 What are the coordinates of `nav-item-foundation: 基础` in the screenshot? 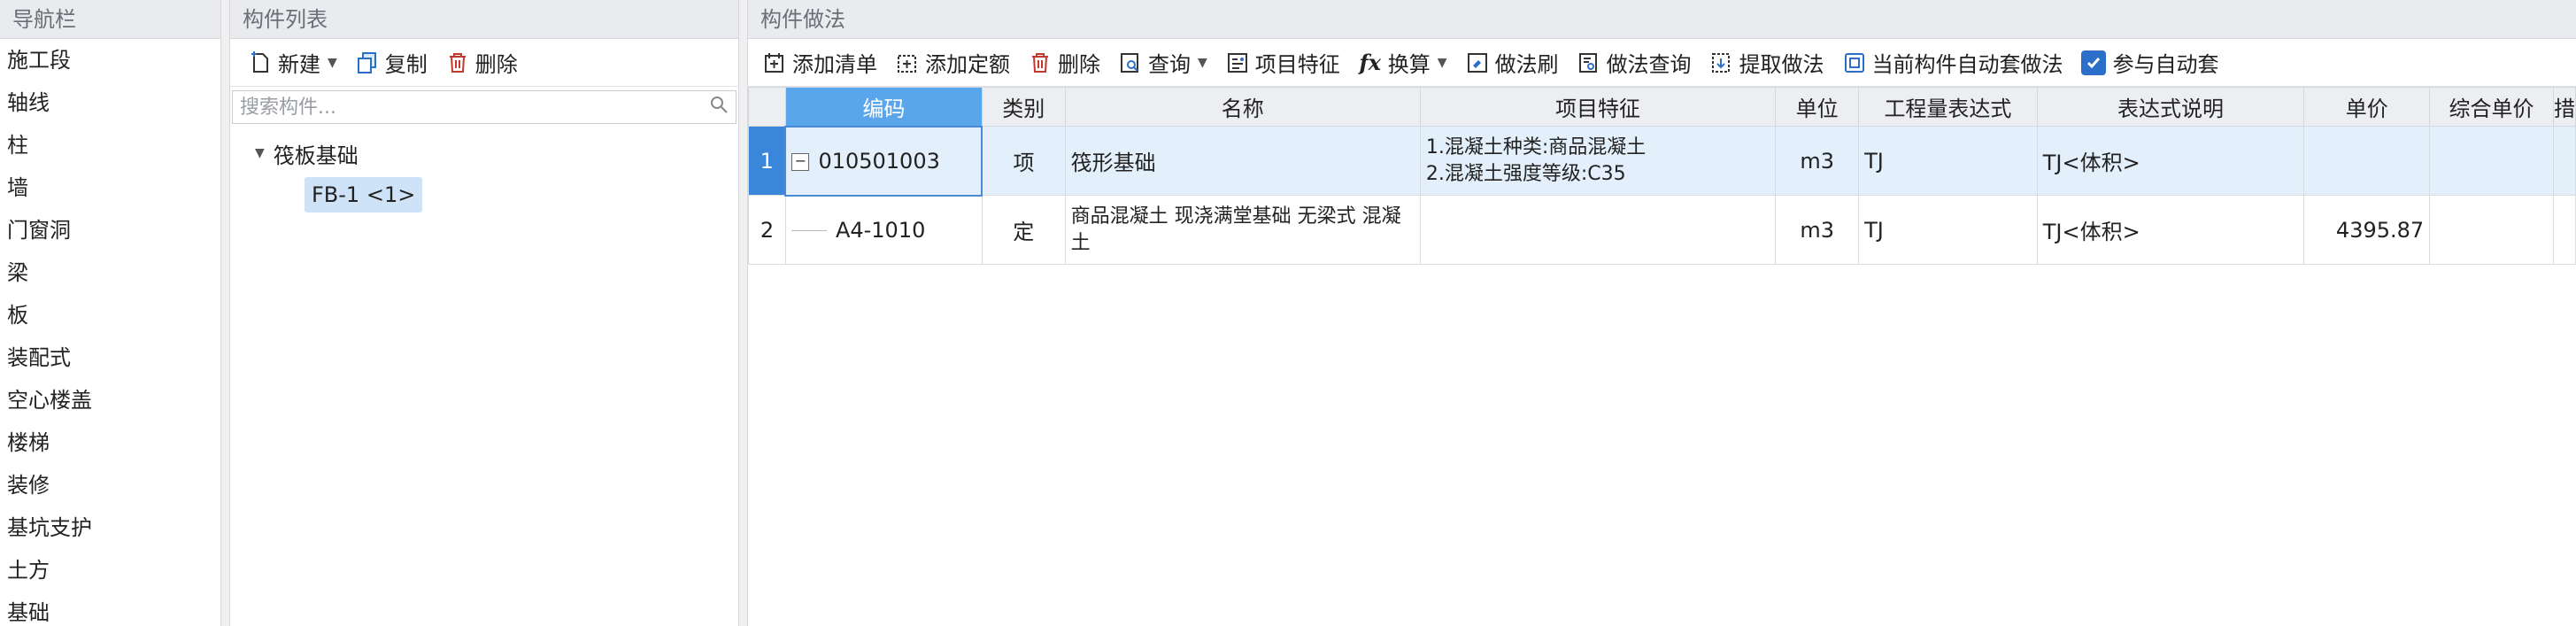 It's located at (110, 609).